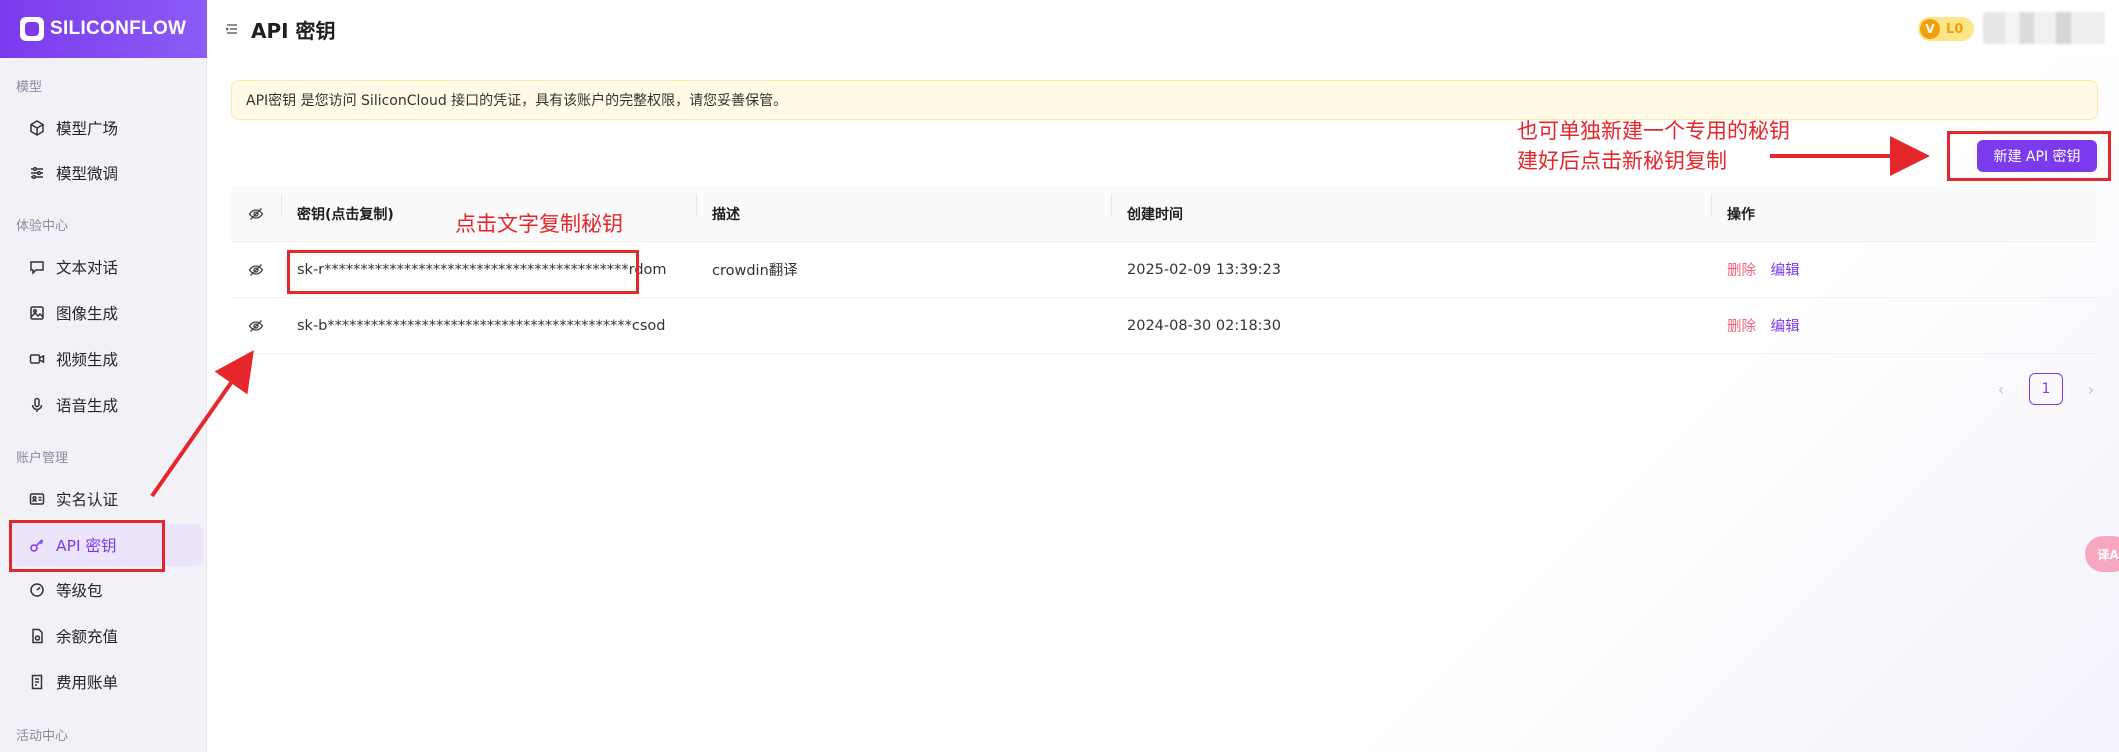  What do you see at coordinates (118, 28) in the screenshot?
I see `brand-name: SILICONFLOW` at bounding box center [118, 28].